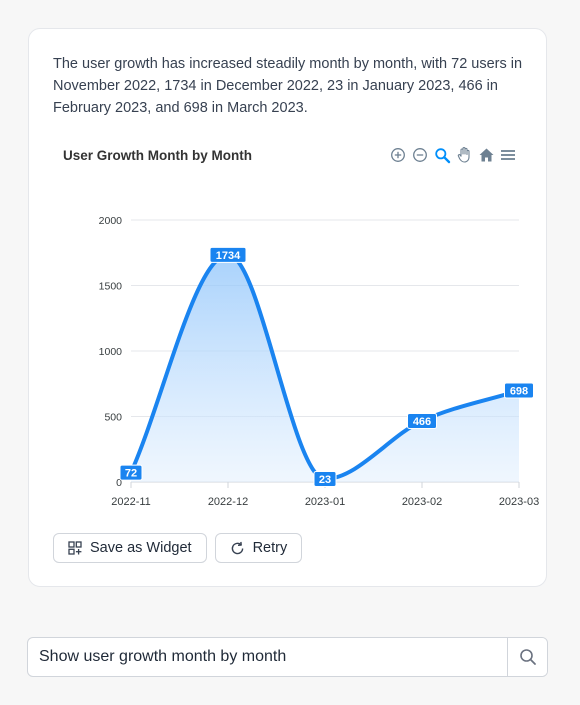 Image resolution: width=580 pixels, height=705 pixels. Describe the element at coordinates (325, 502) in the screenshot. I see `x-tick-label: 2023-01` at that location.